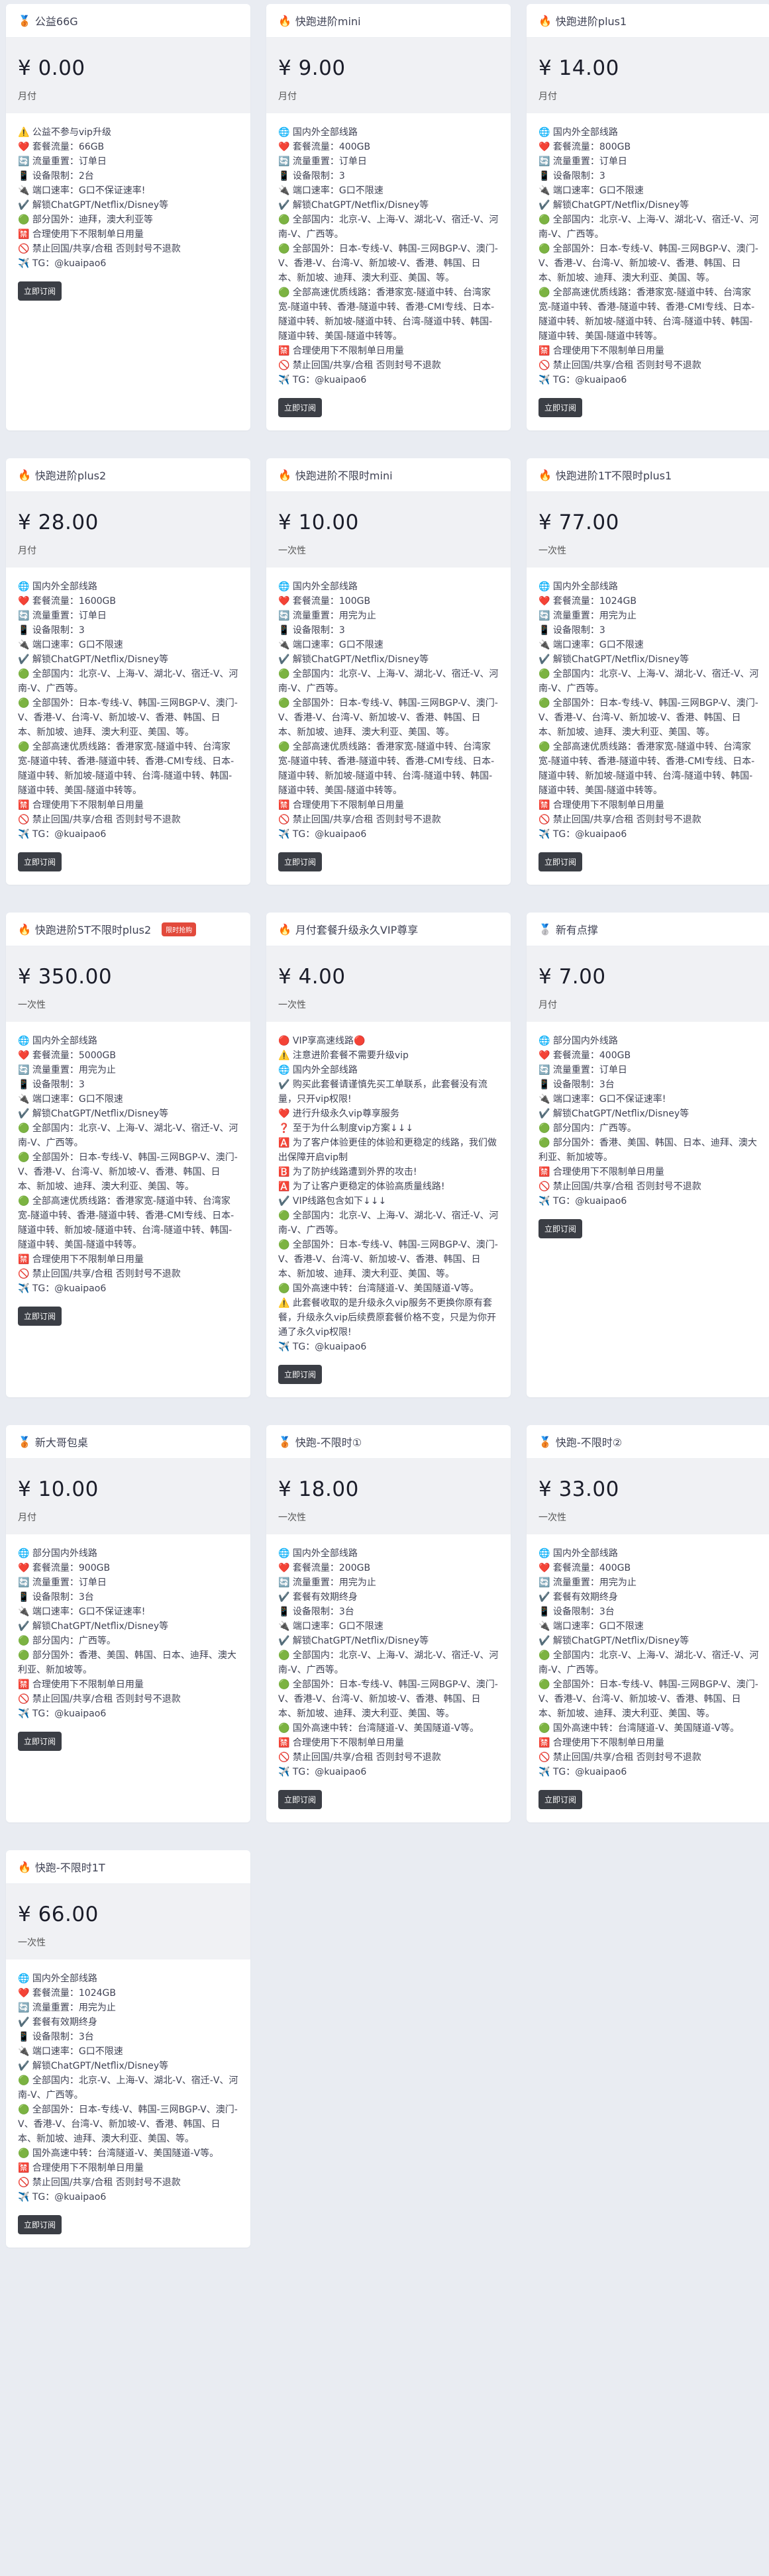  What do you see at coordinates (591, 21) in the screenshot?
I see `plan-title: 快跑进阶plus1` at bounding box center [591, 21].